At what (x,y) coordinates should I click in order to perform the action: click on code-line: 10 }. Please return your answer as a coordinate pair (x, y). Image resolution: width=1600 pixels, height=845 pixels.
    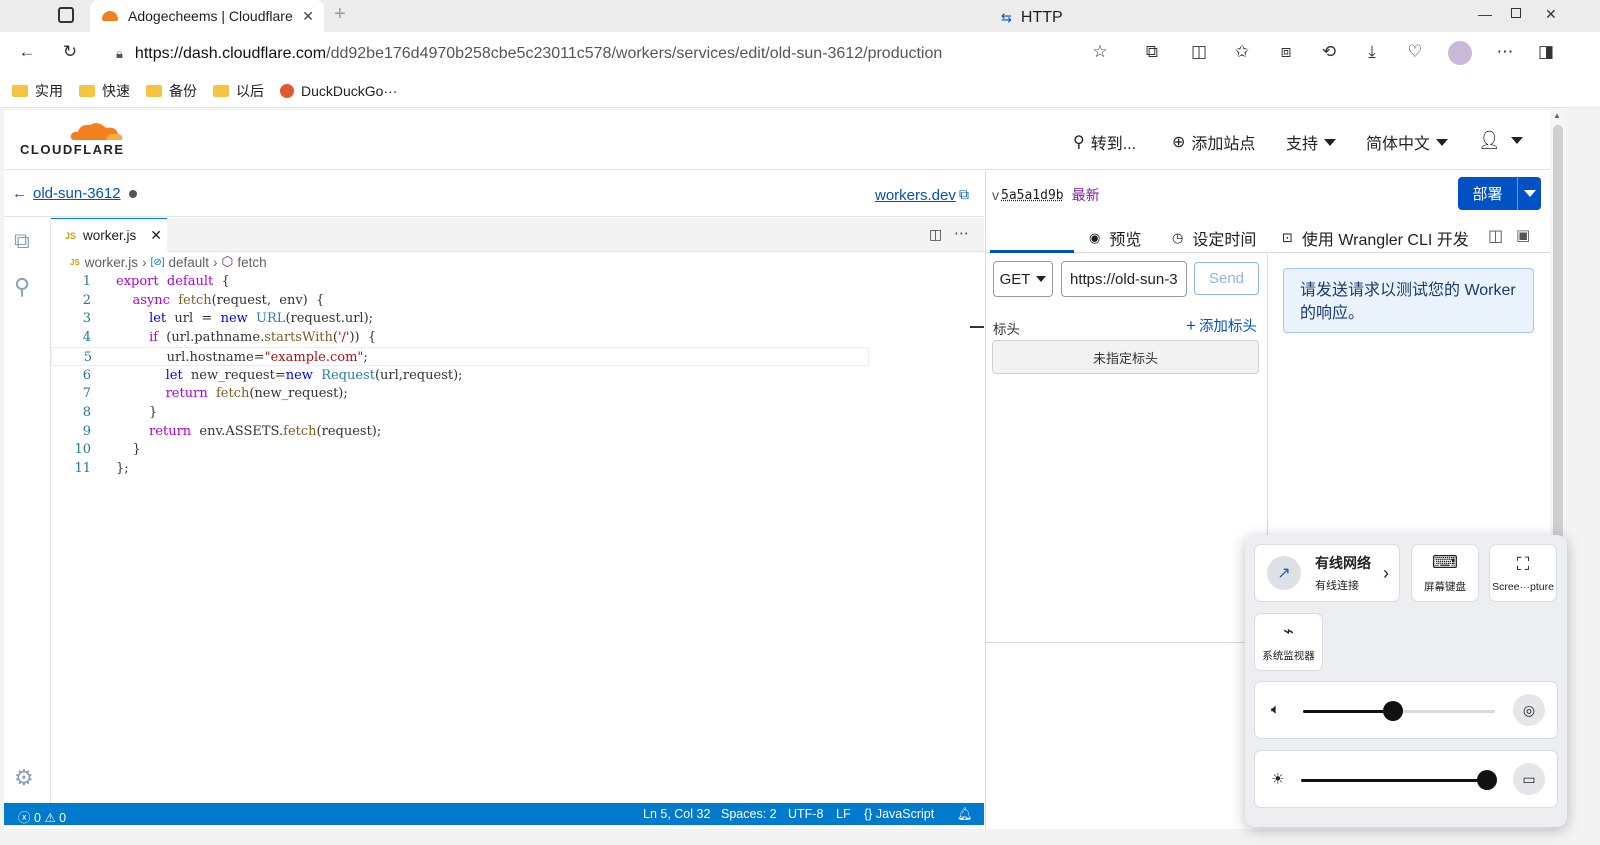
    Looking at the image, I should click on (510, 449).